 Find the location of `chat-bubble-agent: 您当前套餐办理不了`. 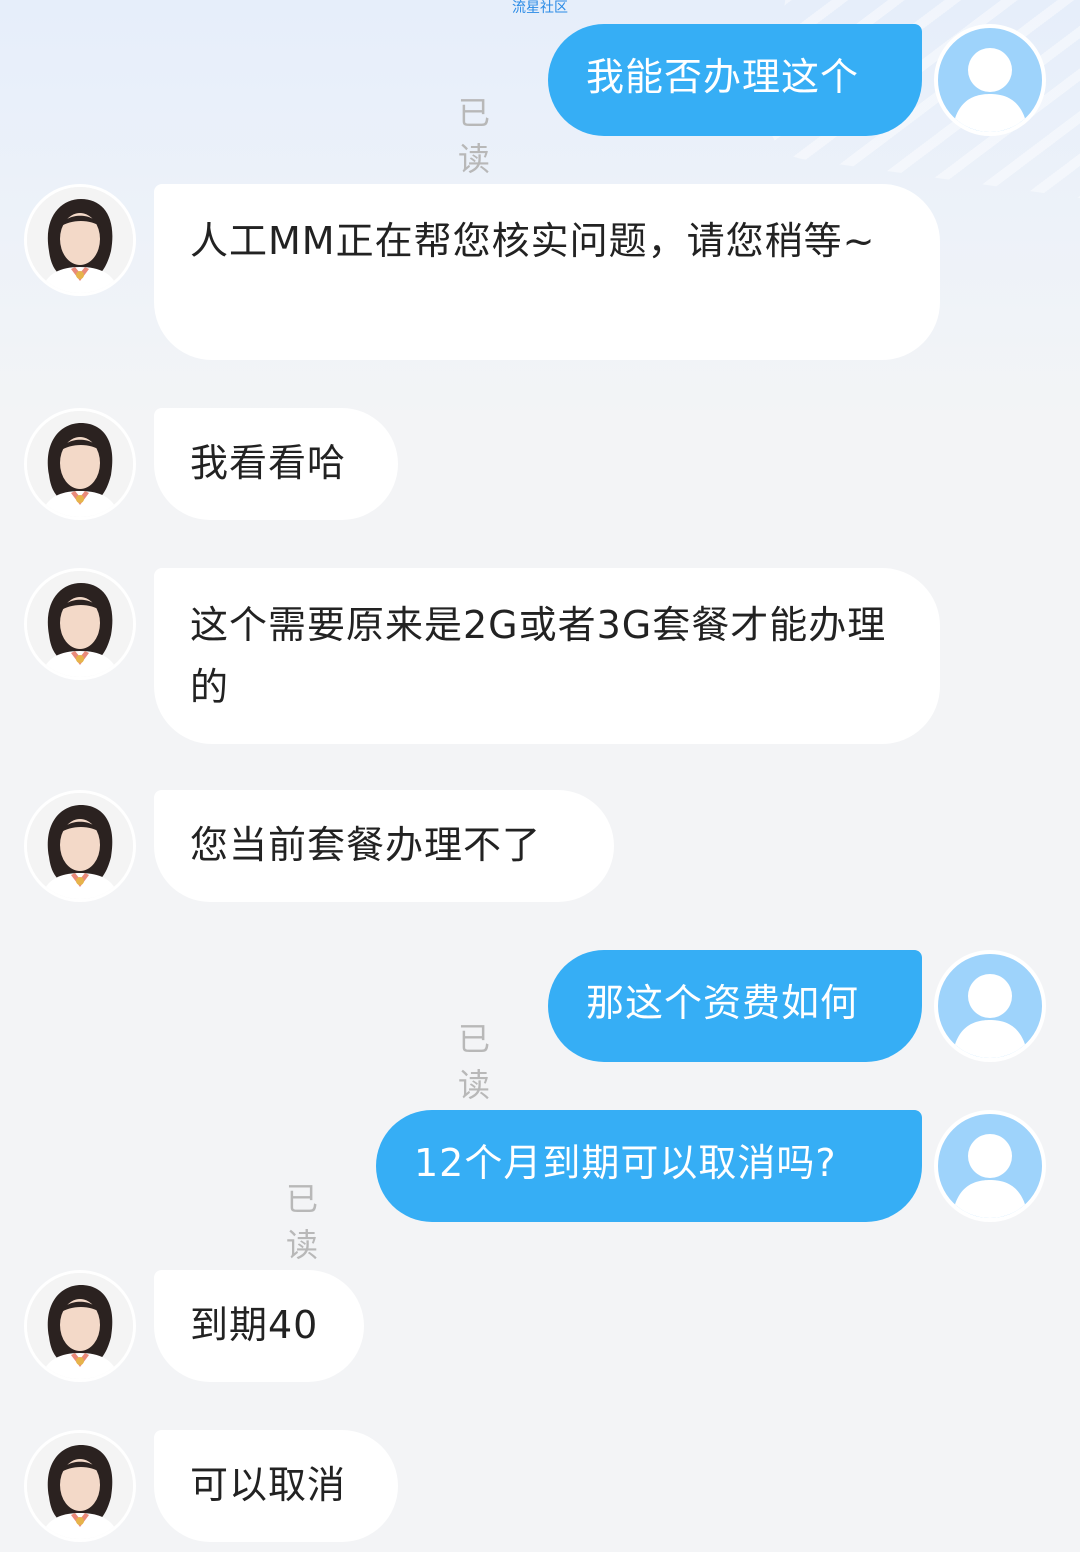

chat-bubble-agent: 您当前套餐办理不了 is located at coordinates (384, 846).